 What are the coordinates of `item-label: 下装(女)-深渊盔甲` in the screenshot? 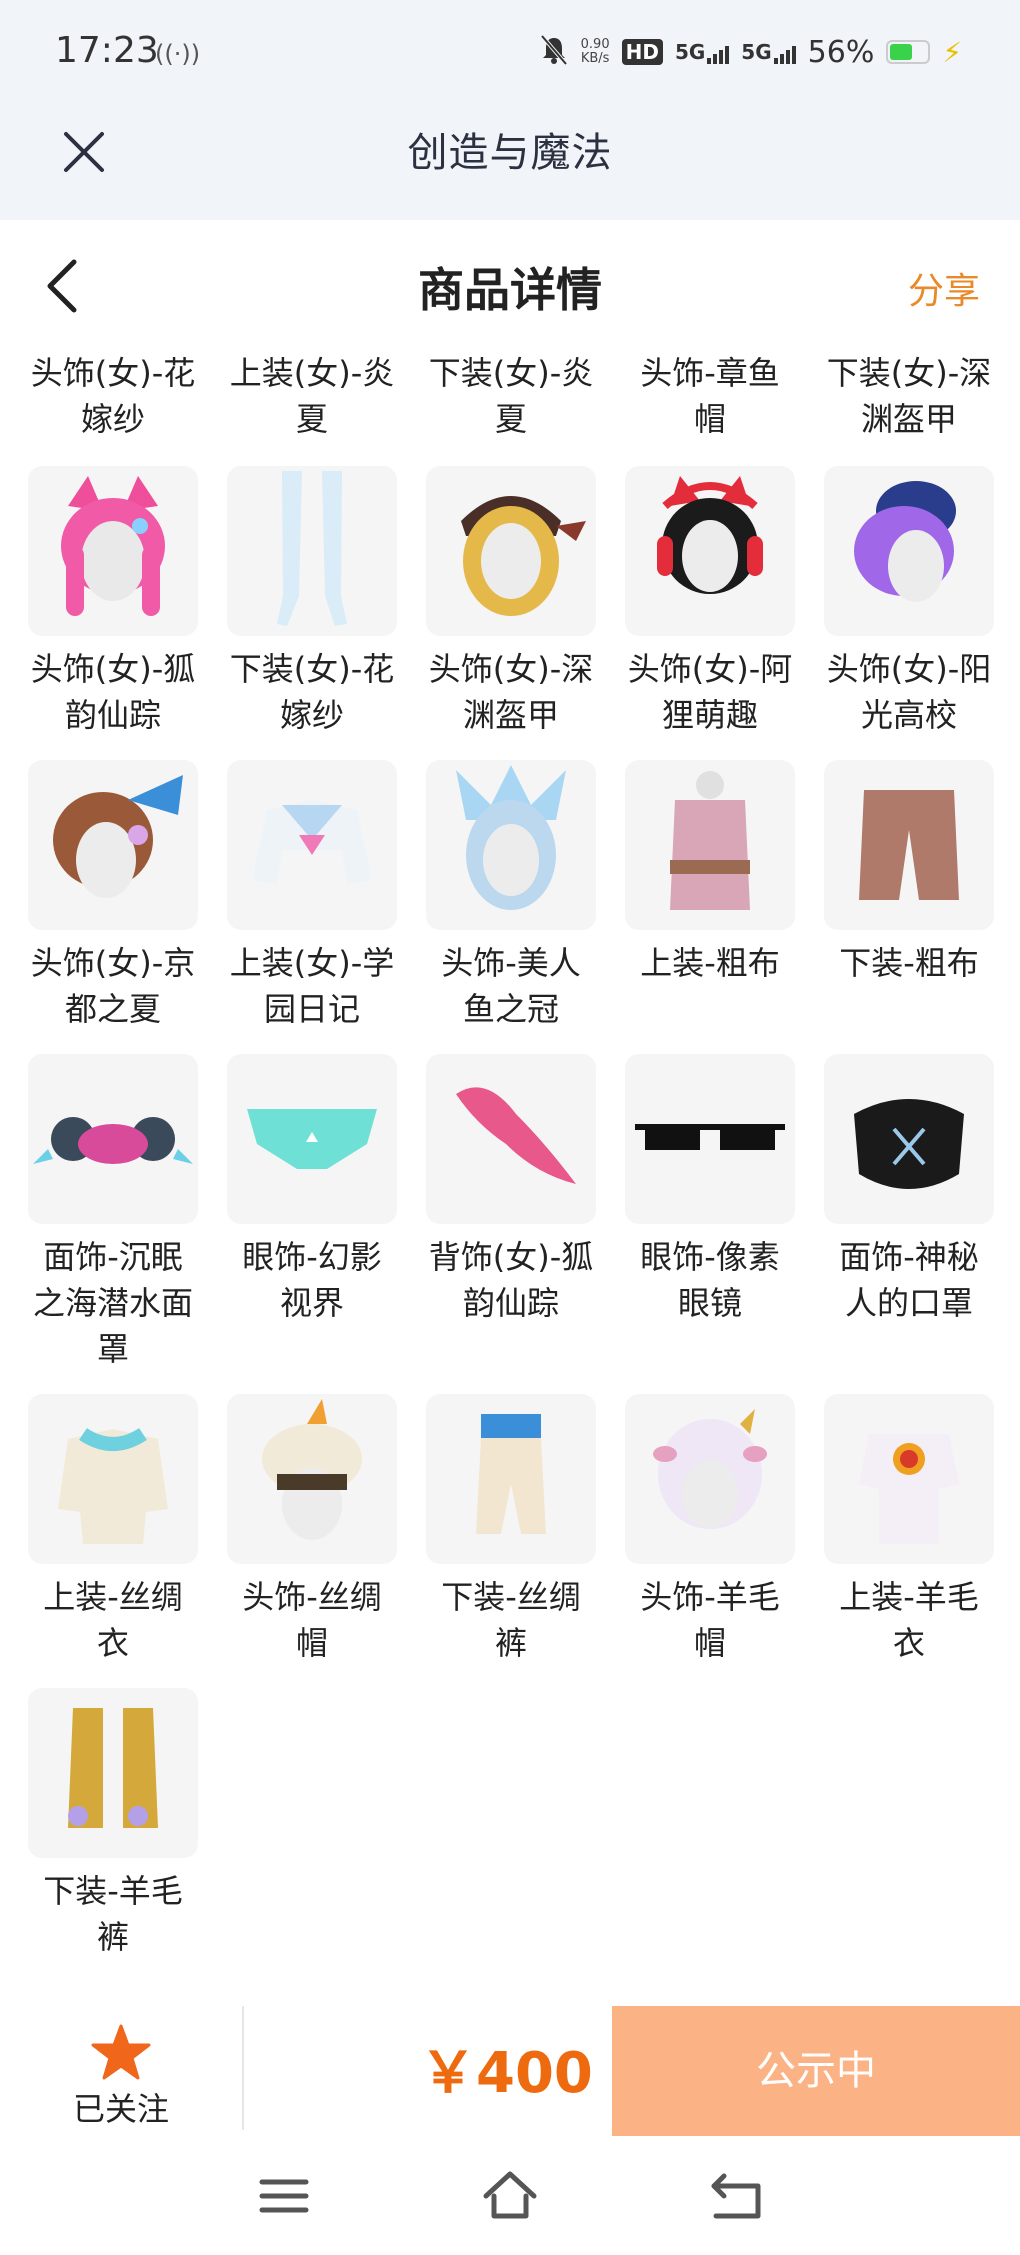 It's located at (909, 396).